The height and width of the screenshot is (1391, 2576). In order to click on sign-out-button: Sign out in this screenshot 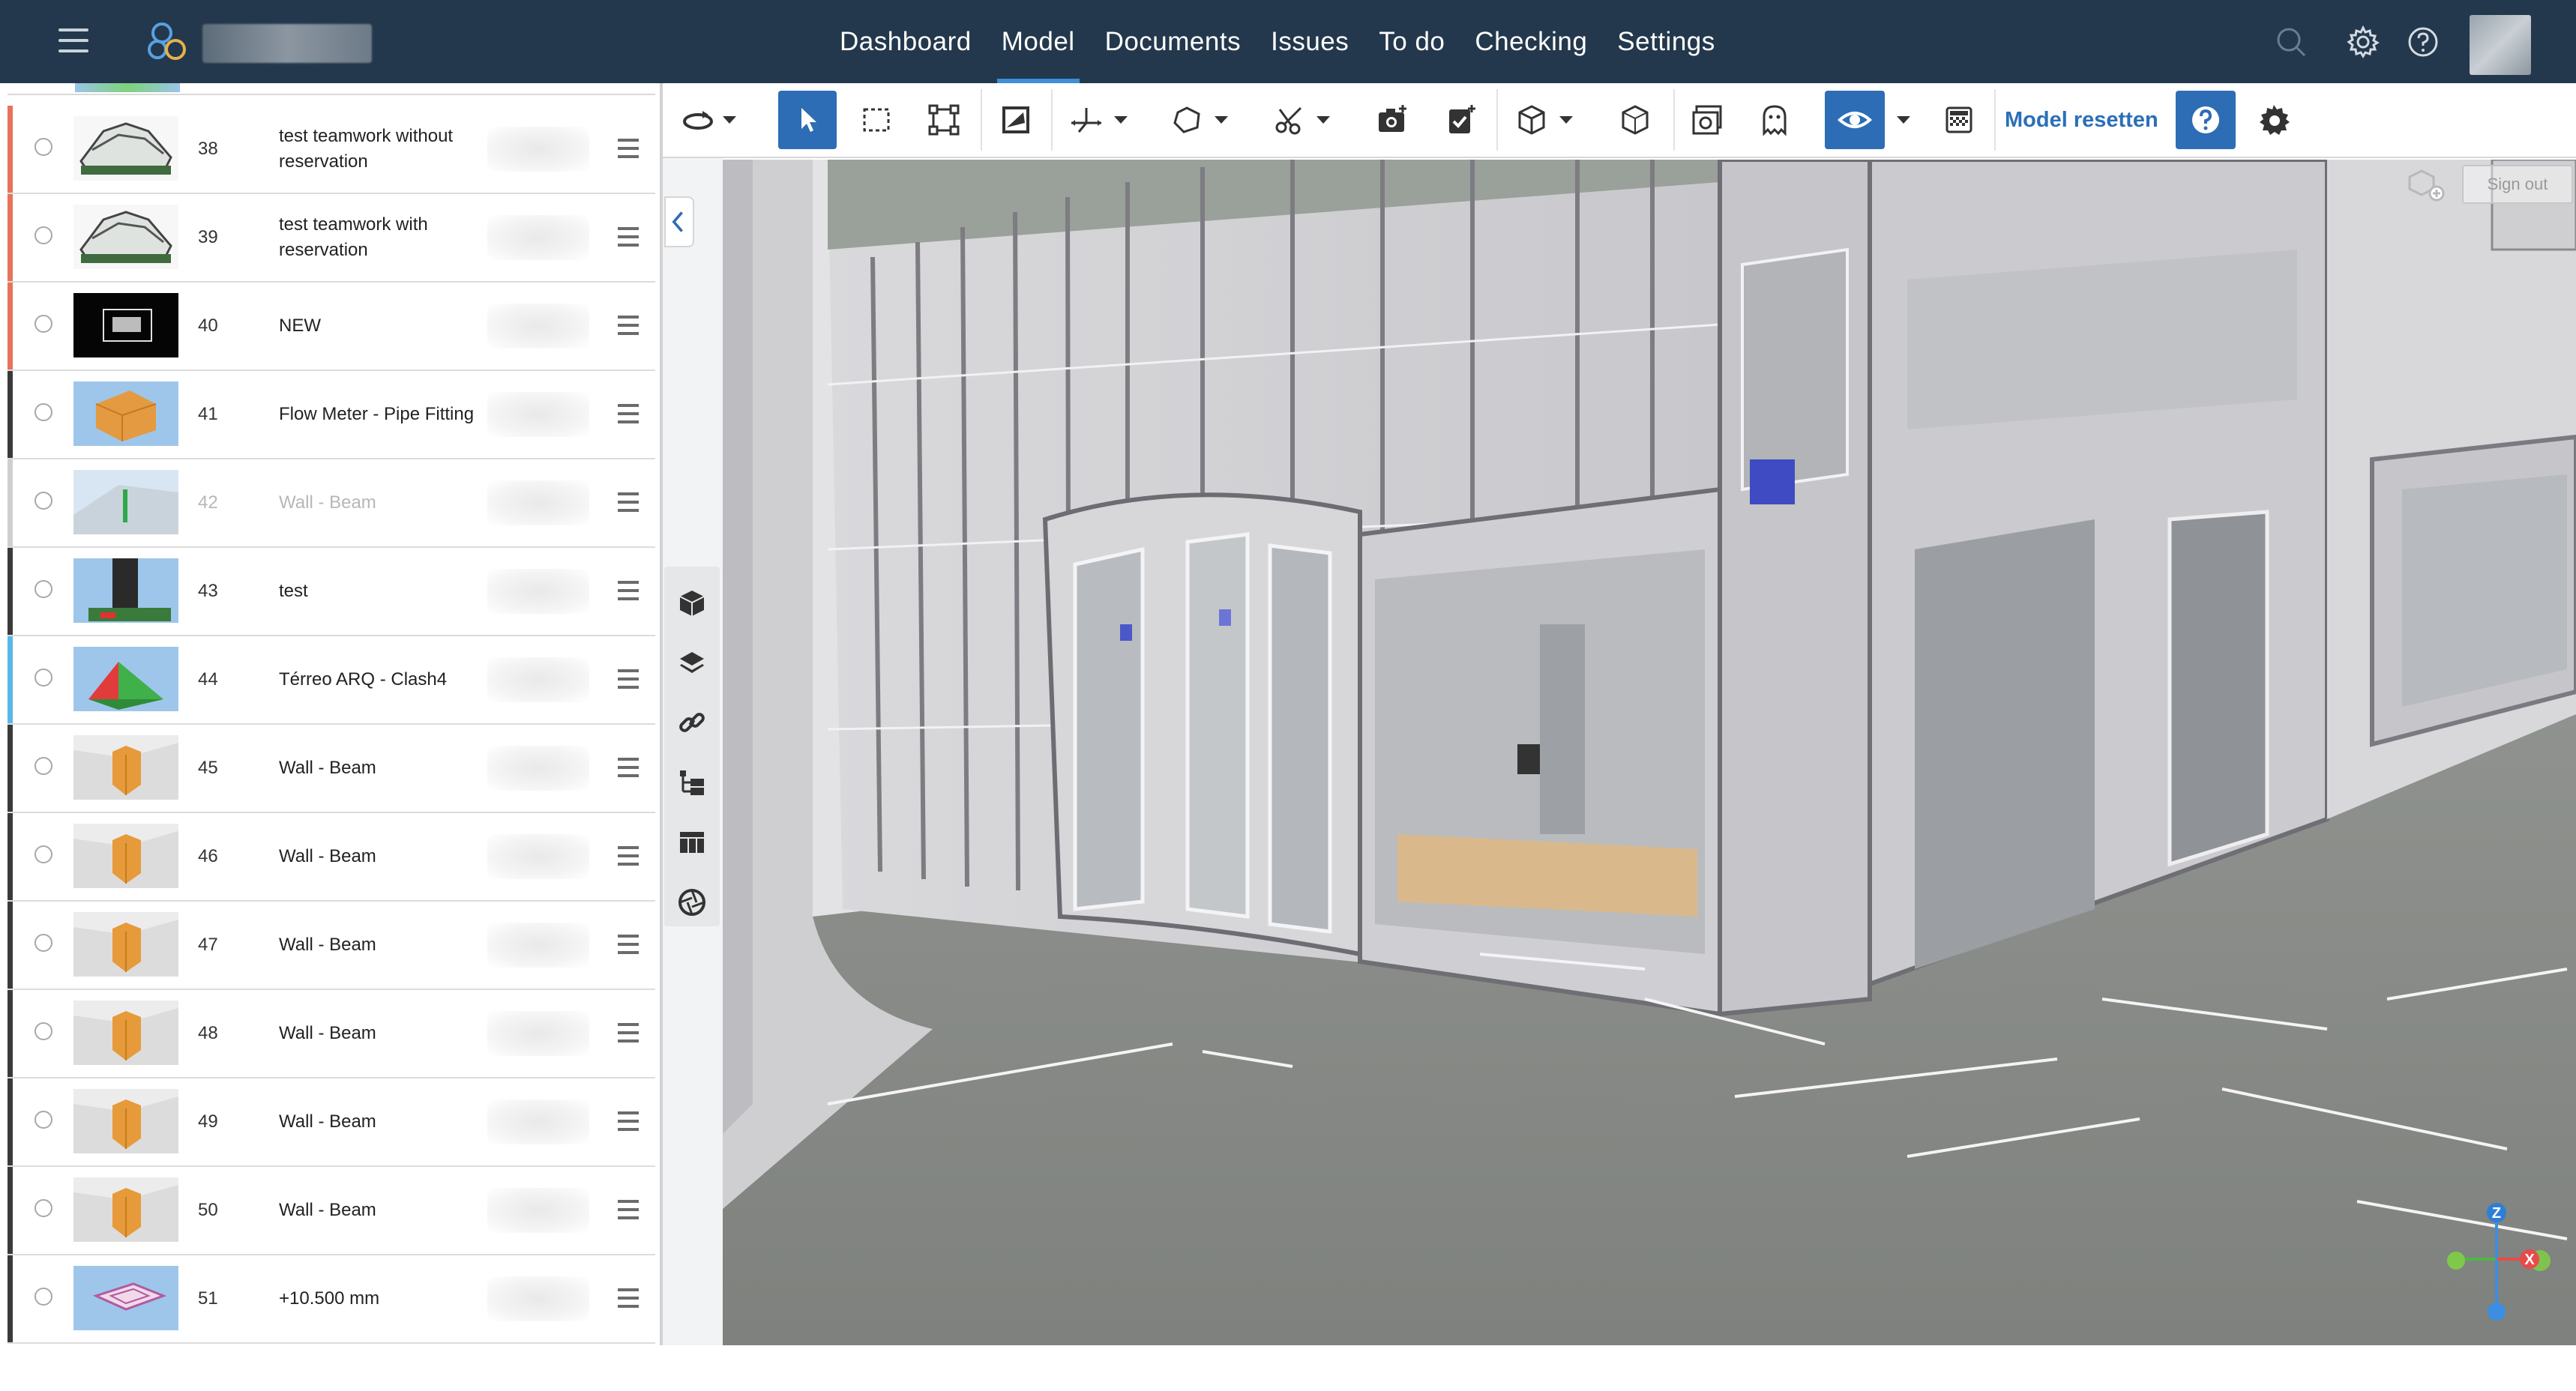, I will do `click(2517, 185)`.